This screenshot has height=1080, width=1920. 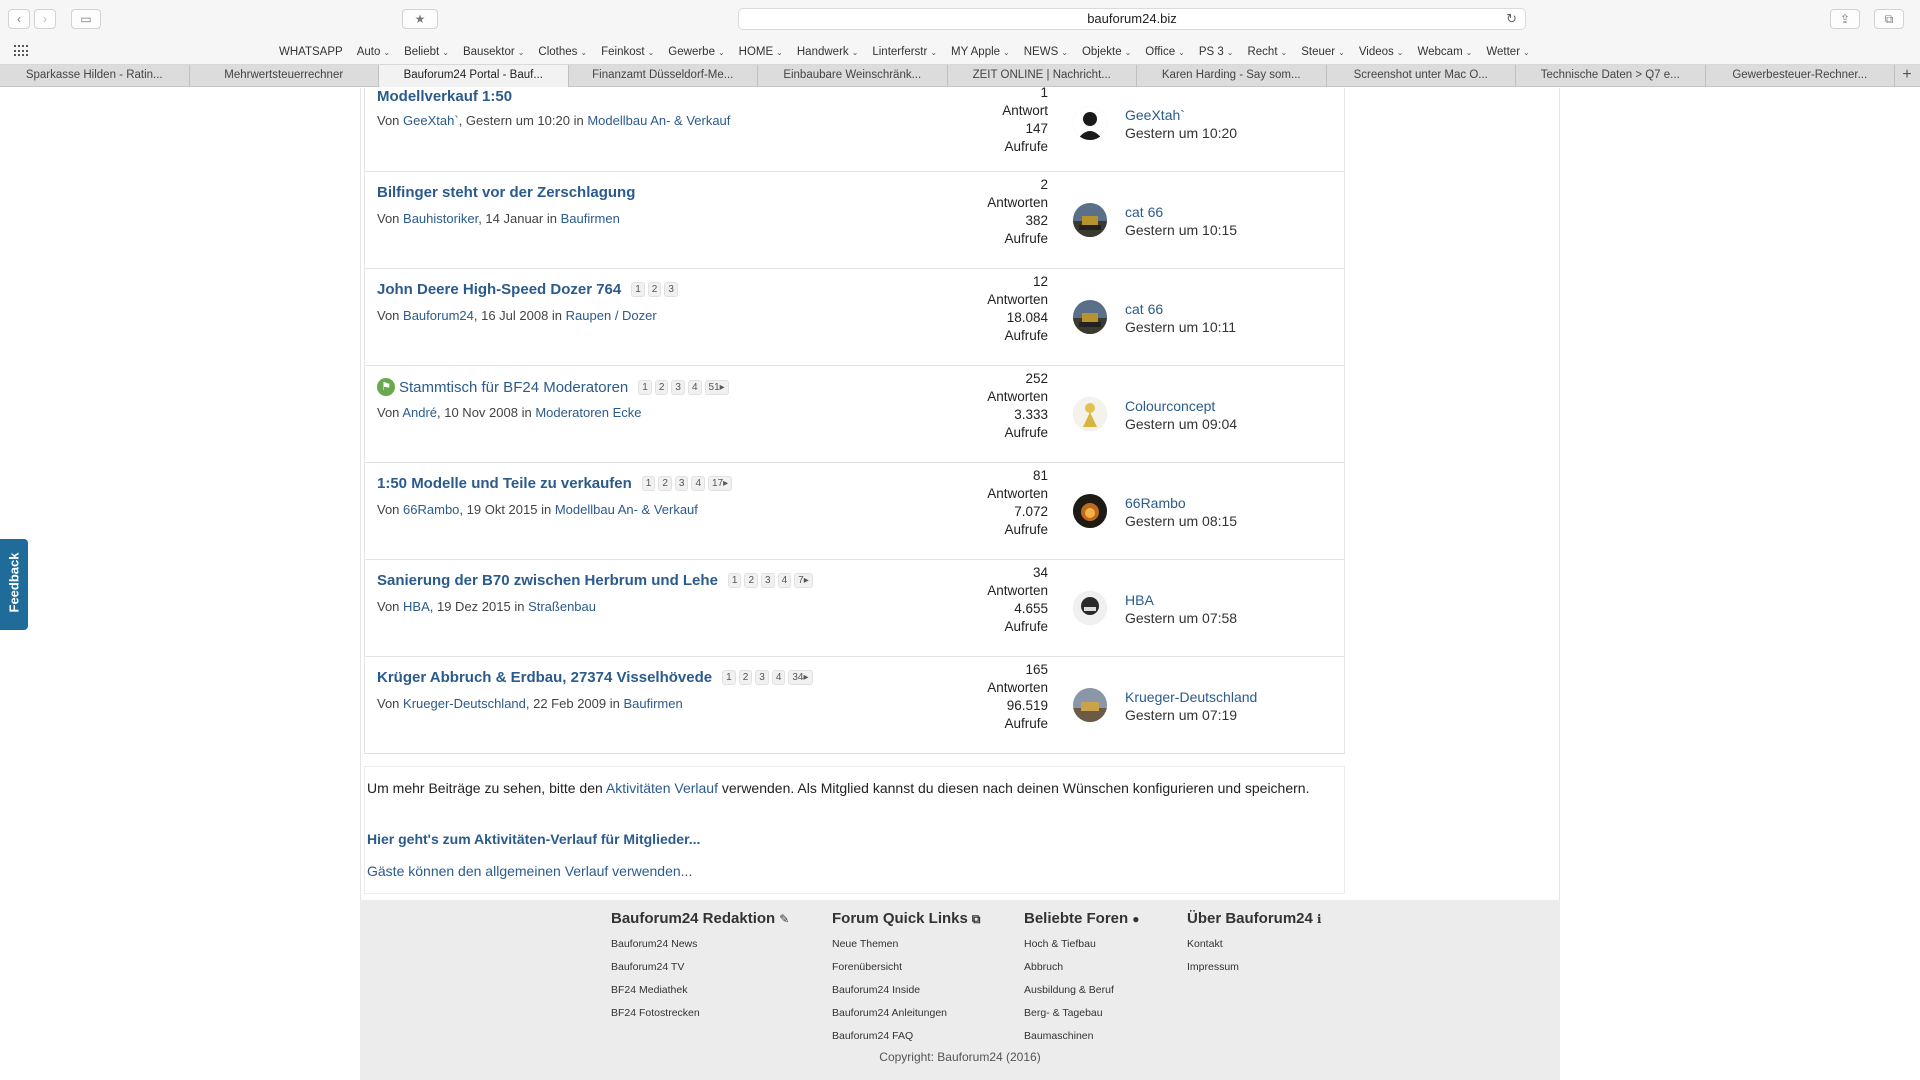 I want to click on forum-link: Straßenbau, so click(x=562, y=606).